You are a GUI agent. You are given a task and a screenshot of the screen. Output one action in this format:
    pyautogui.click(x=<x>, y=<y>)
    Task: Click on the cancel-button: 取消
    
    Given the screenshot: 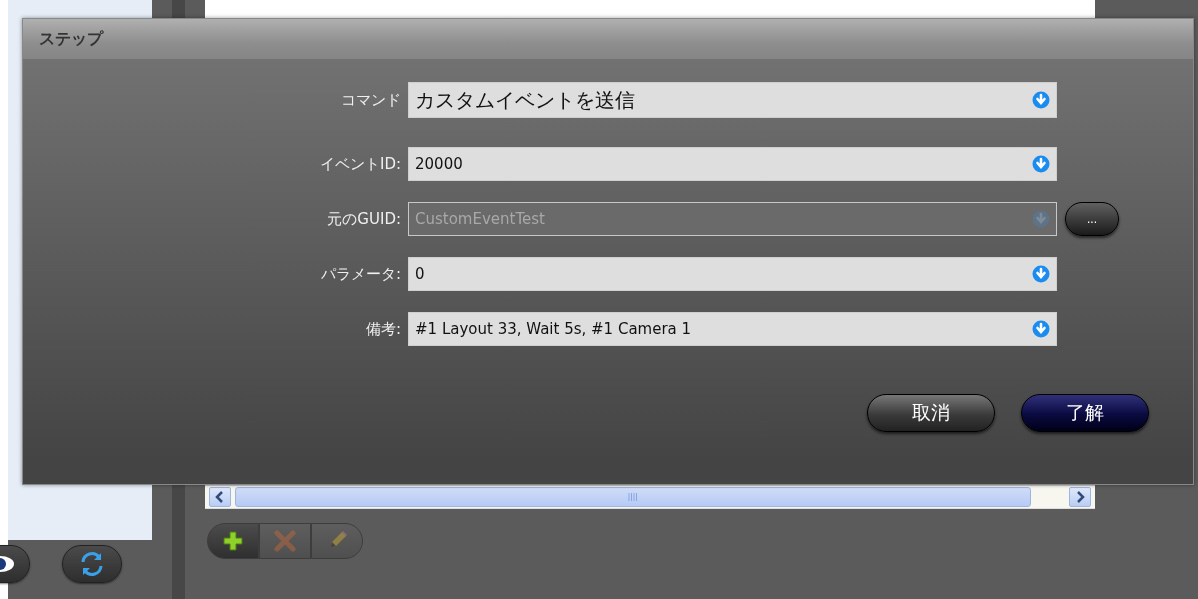 What is the action you would take?
    pyautogui.click(x=931, y=413)
    